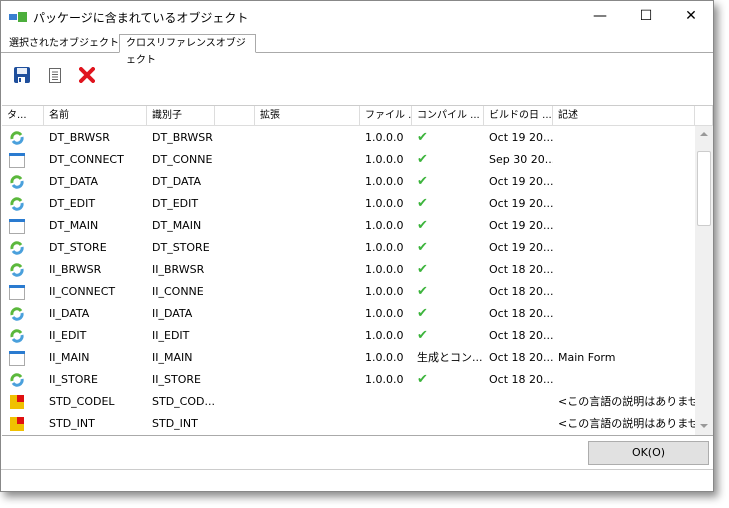  Describe the element at coordinates (79, 137) in the screenshot. I see `cell-name: DT_BRWSR` at that location.